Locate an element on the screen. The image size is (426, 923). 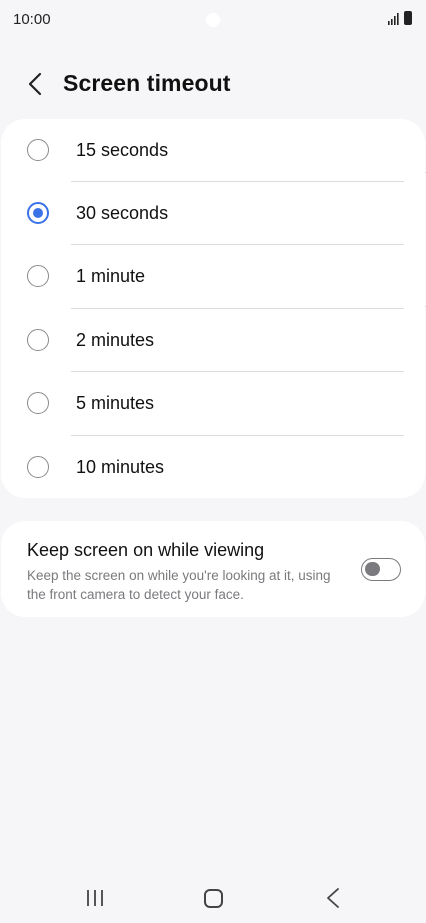
nav-back-icon is located at coordinates (333, 898).